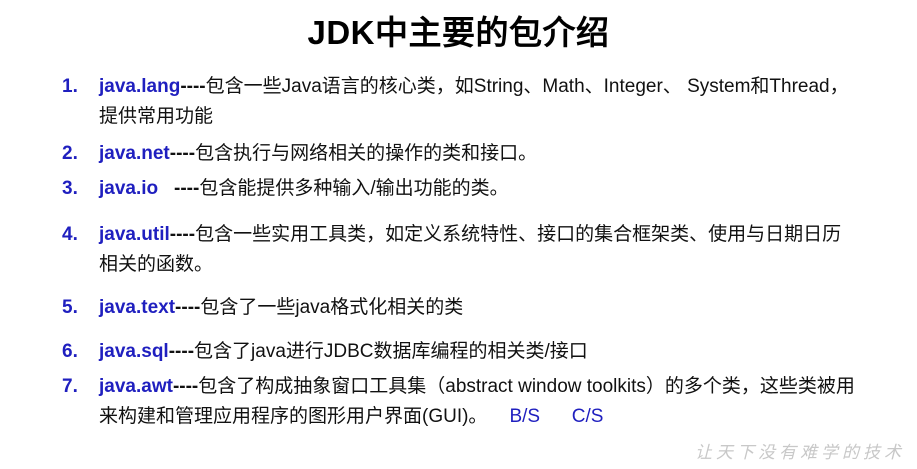 This screenshot has height=469, width=917. What do you see at coordinates (332, 307) in the screenshot?
I see `package-description: 包含了一些java格式化相关的类` at bounding box center [332, 307].